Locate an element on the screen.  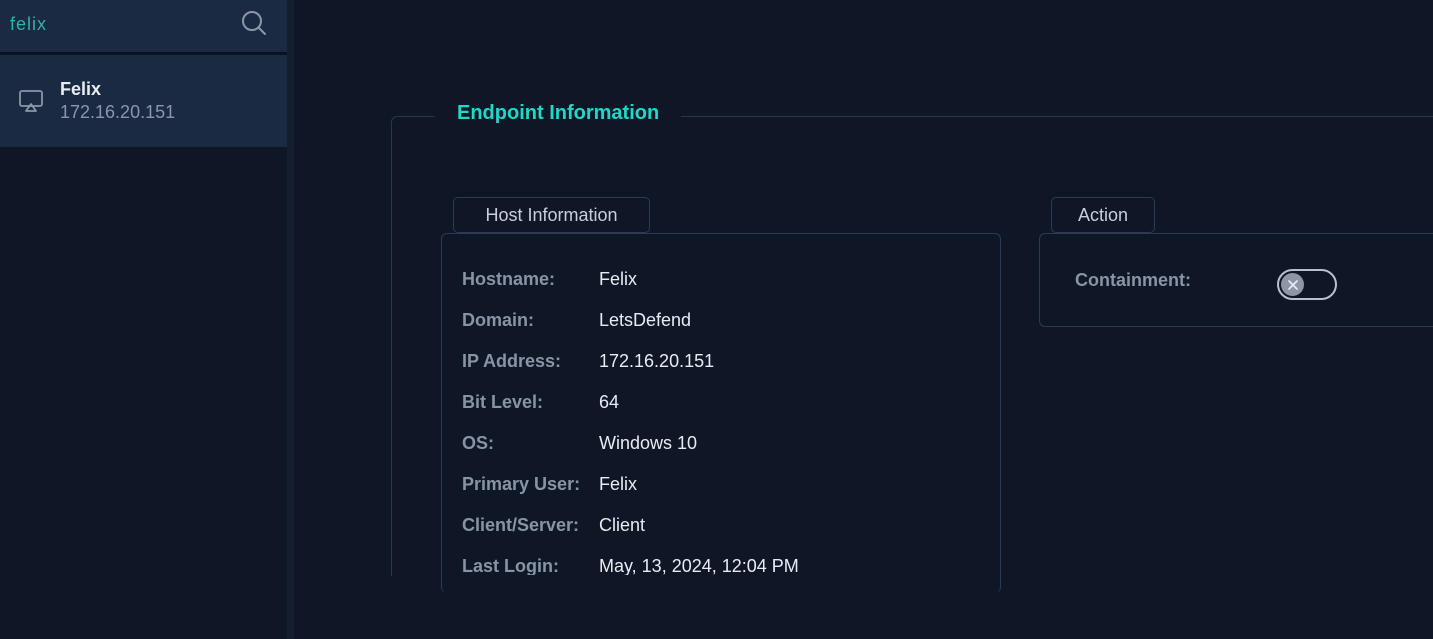
action-label: Action is located at coordinates (1103, 214).